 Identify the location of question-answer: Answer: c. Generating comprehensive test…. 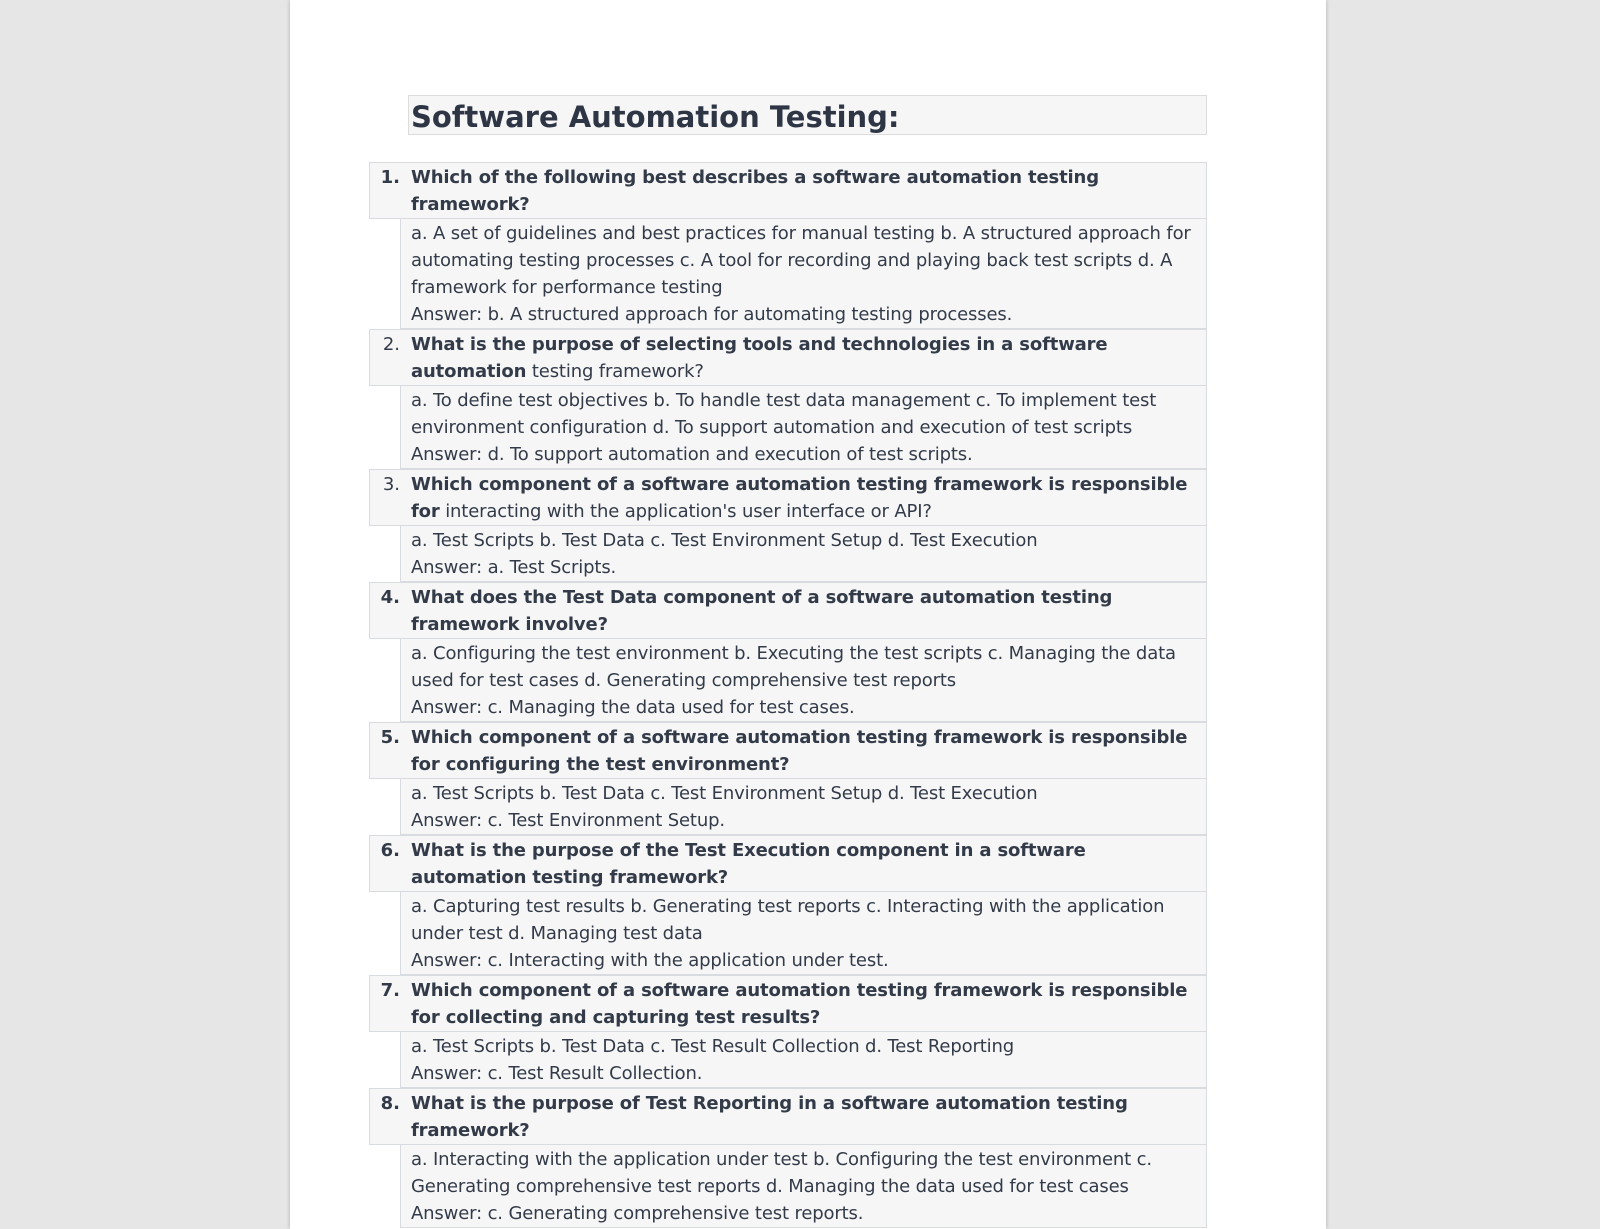
(637, 1213).